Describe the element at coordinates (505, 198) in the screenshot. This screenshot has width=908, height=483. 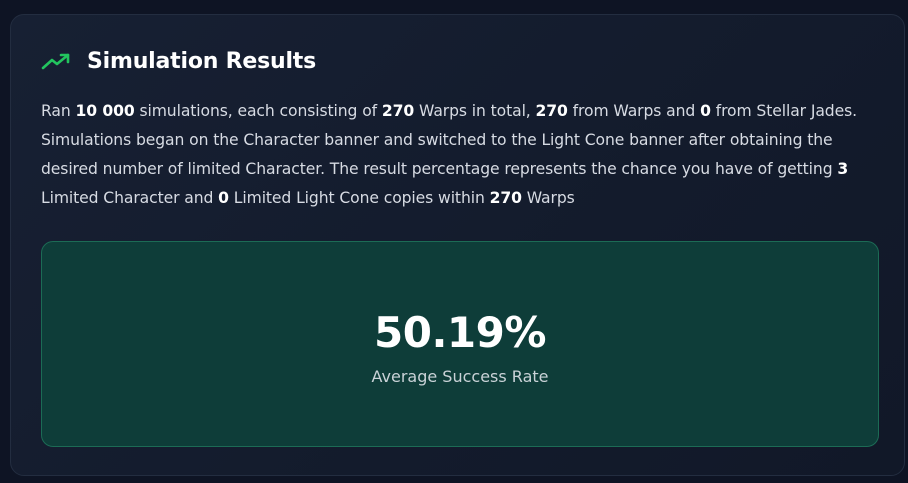
I see `within-warps: 270` at that location.